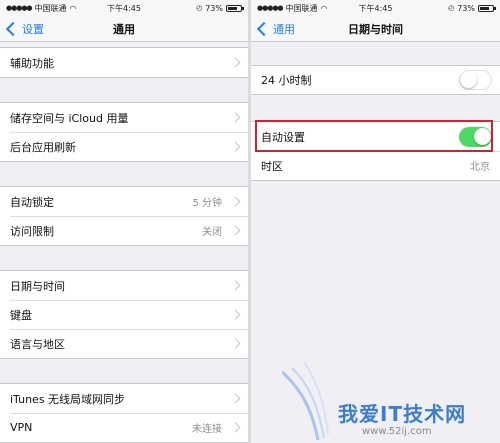 Image resolution: width=500 pixels, height=443 pixels. Describe the element at coordinates (37, 286) in the screenshot. I see `row-label: 日期与时间` at that location.